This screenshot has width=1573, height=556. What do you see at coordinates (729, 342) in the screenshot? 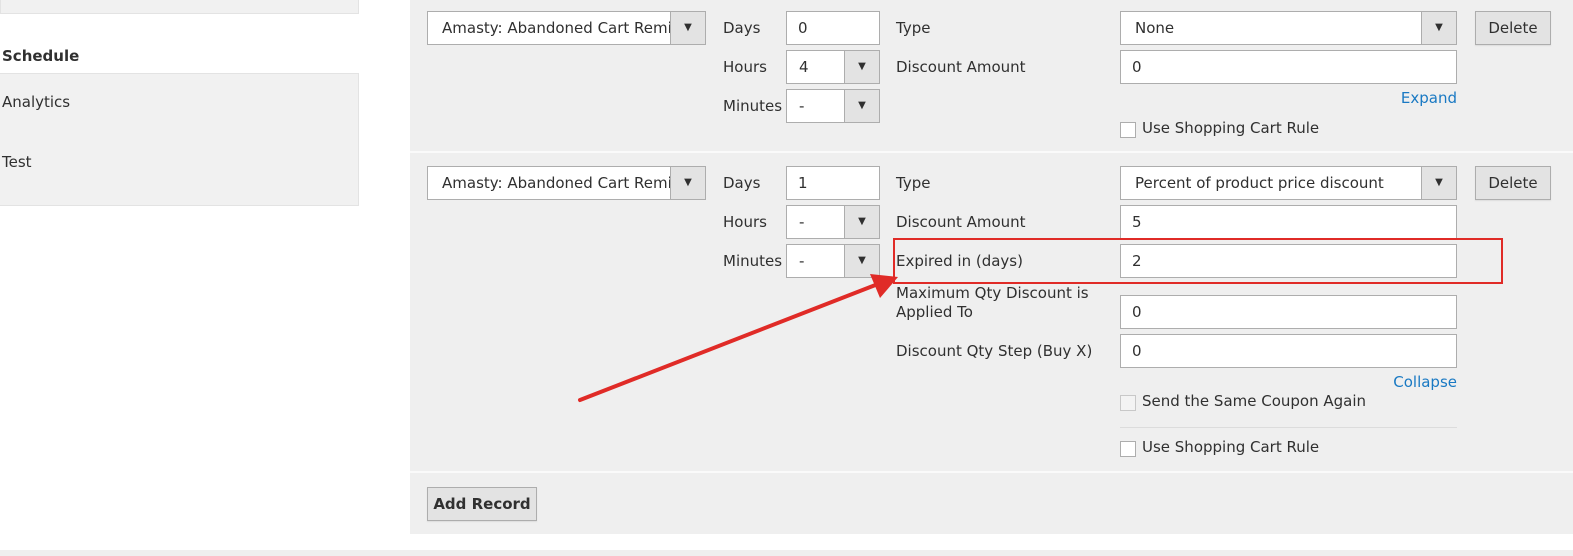
I see `annotation-arrow-shaft` at bounding box center [729, 342].